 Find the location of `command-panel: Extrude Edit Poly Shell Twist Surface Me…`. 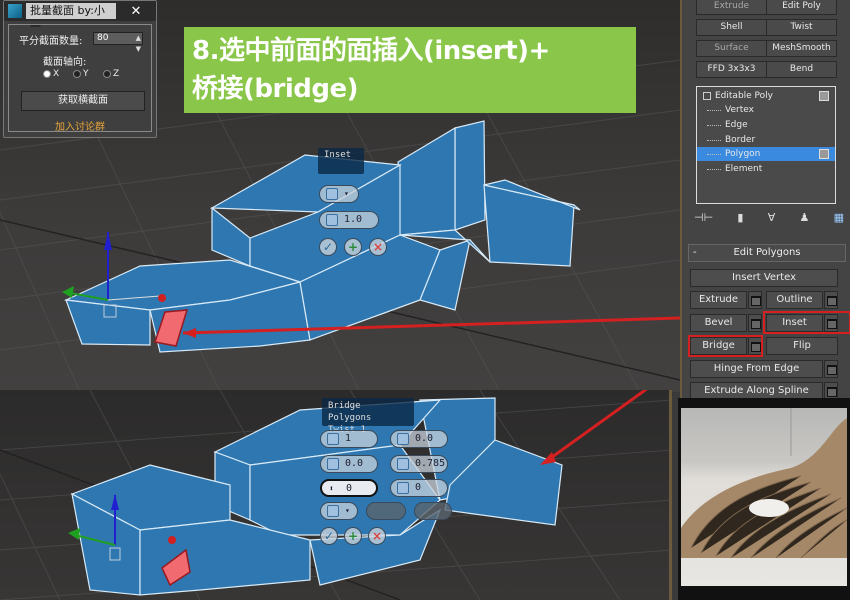

command-panel: Extrude Edit Poly Shell Twist Surface Me… is located at coordinates (765, 200).